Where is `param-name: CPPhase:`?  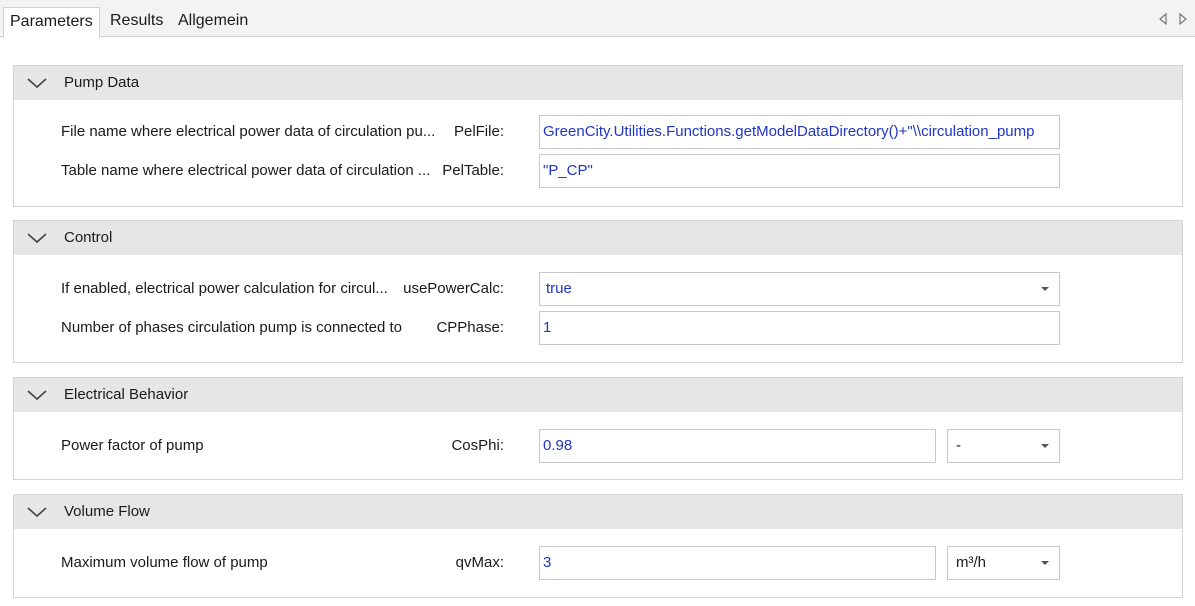
param-name: CPPhase: is located at coordinates (470, 327).